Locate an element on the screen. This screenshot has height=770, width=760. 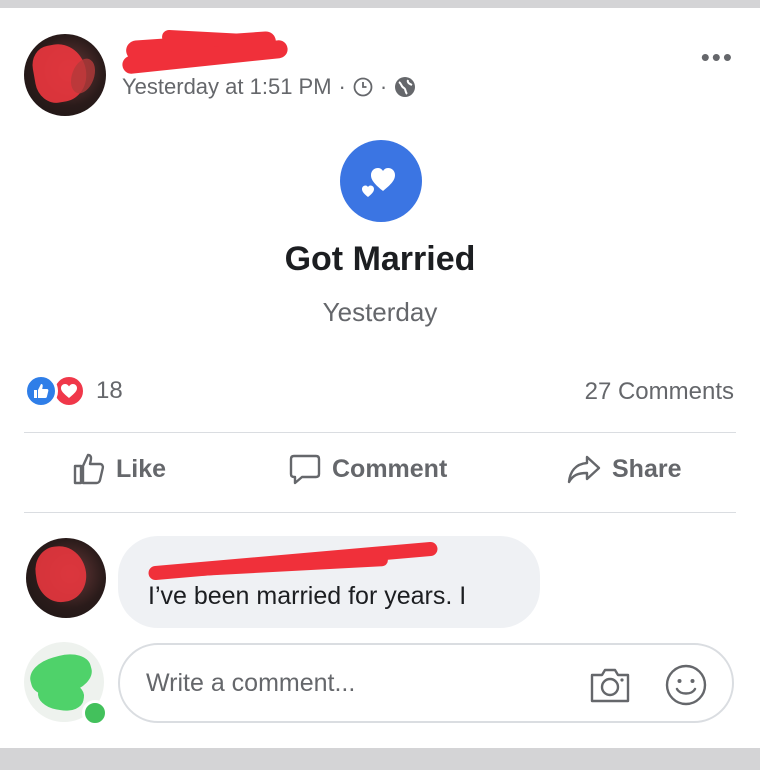
share-label: Share is located at coordinates (647, 468).